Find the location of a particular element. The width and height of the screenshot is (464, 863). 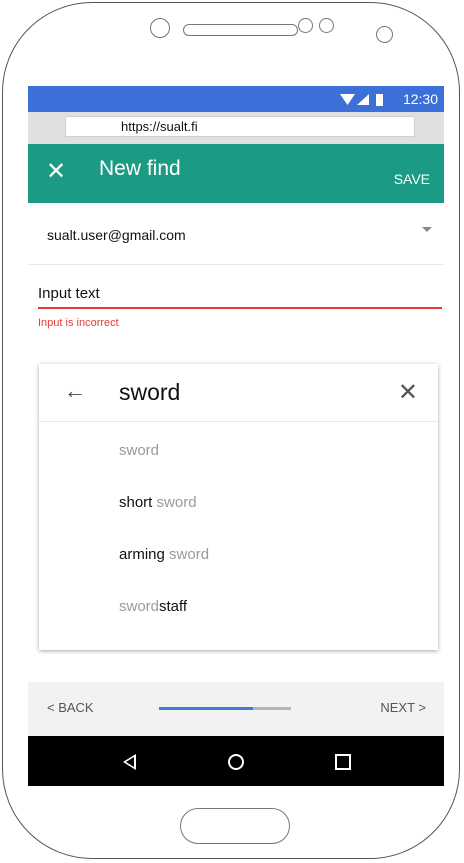

divider is located at coordinates (238, 421).